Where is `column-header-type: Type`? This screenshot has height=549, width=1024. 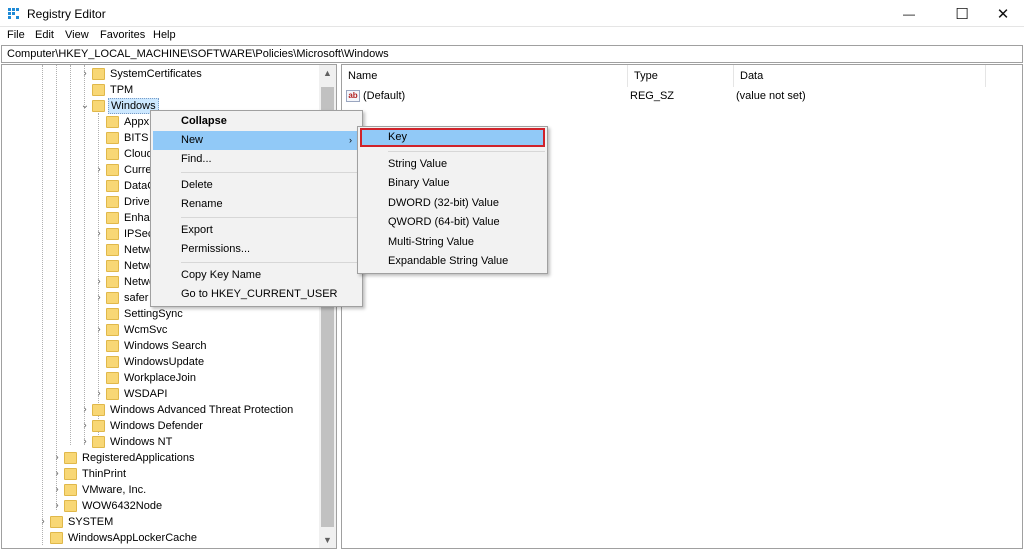 column-header-type: Type is located at coordinates (681, 76).